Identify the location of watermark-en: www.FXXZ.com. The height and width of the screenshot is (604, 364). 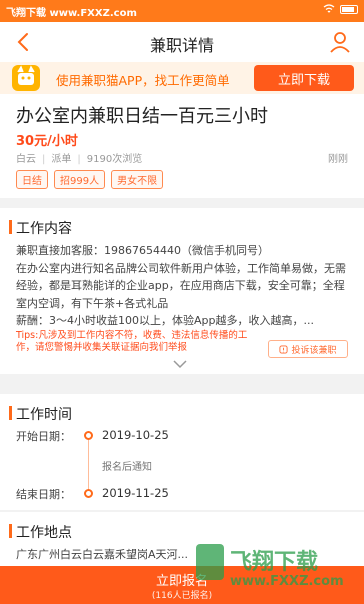
(287, 581).